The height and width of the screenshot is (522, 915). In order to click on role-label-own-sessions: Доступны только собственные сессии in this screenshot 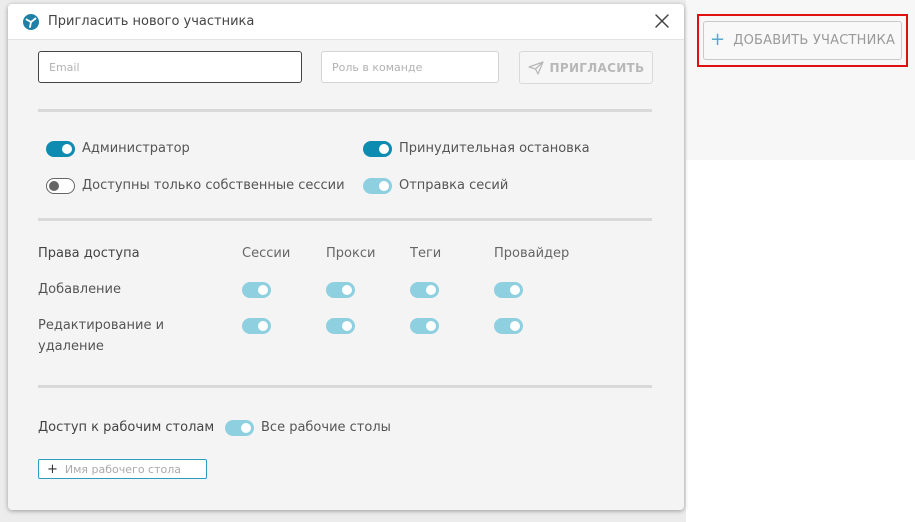, I will do `click(213, 185)`.